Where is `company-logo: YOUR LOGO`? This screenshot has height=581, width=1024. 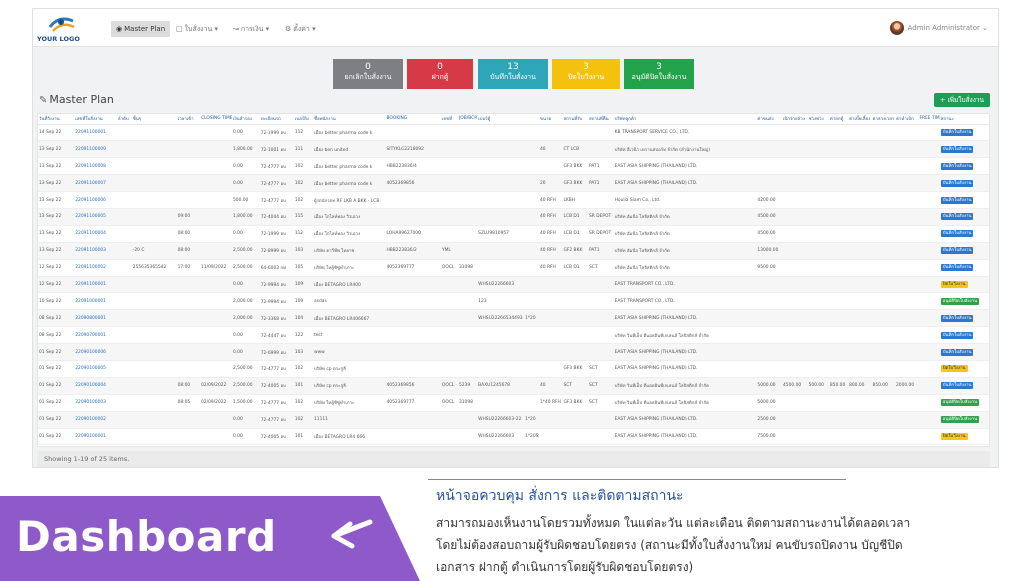 company-logo: YOUR LOGO is located at coordinates (62, 29).